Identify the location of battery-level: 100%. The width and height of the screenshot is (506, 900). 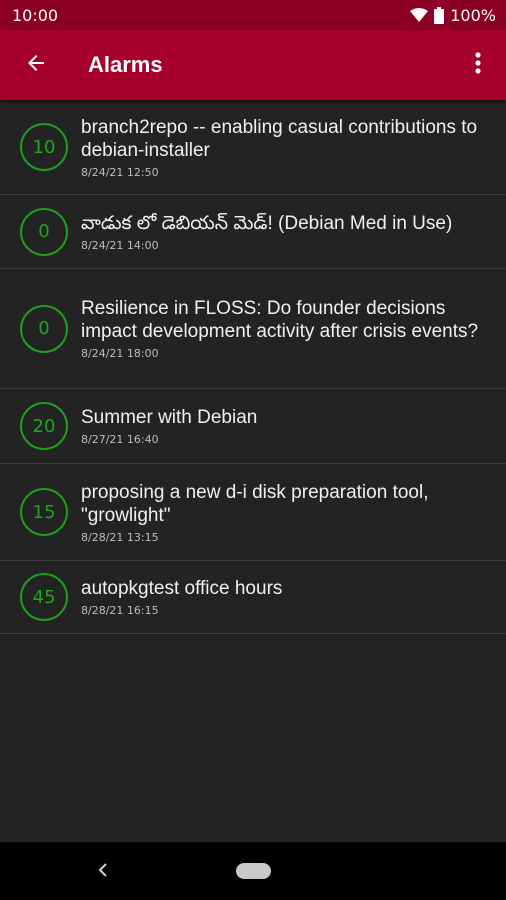
(473, 15).